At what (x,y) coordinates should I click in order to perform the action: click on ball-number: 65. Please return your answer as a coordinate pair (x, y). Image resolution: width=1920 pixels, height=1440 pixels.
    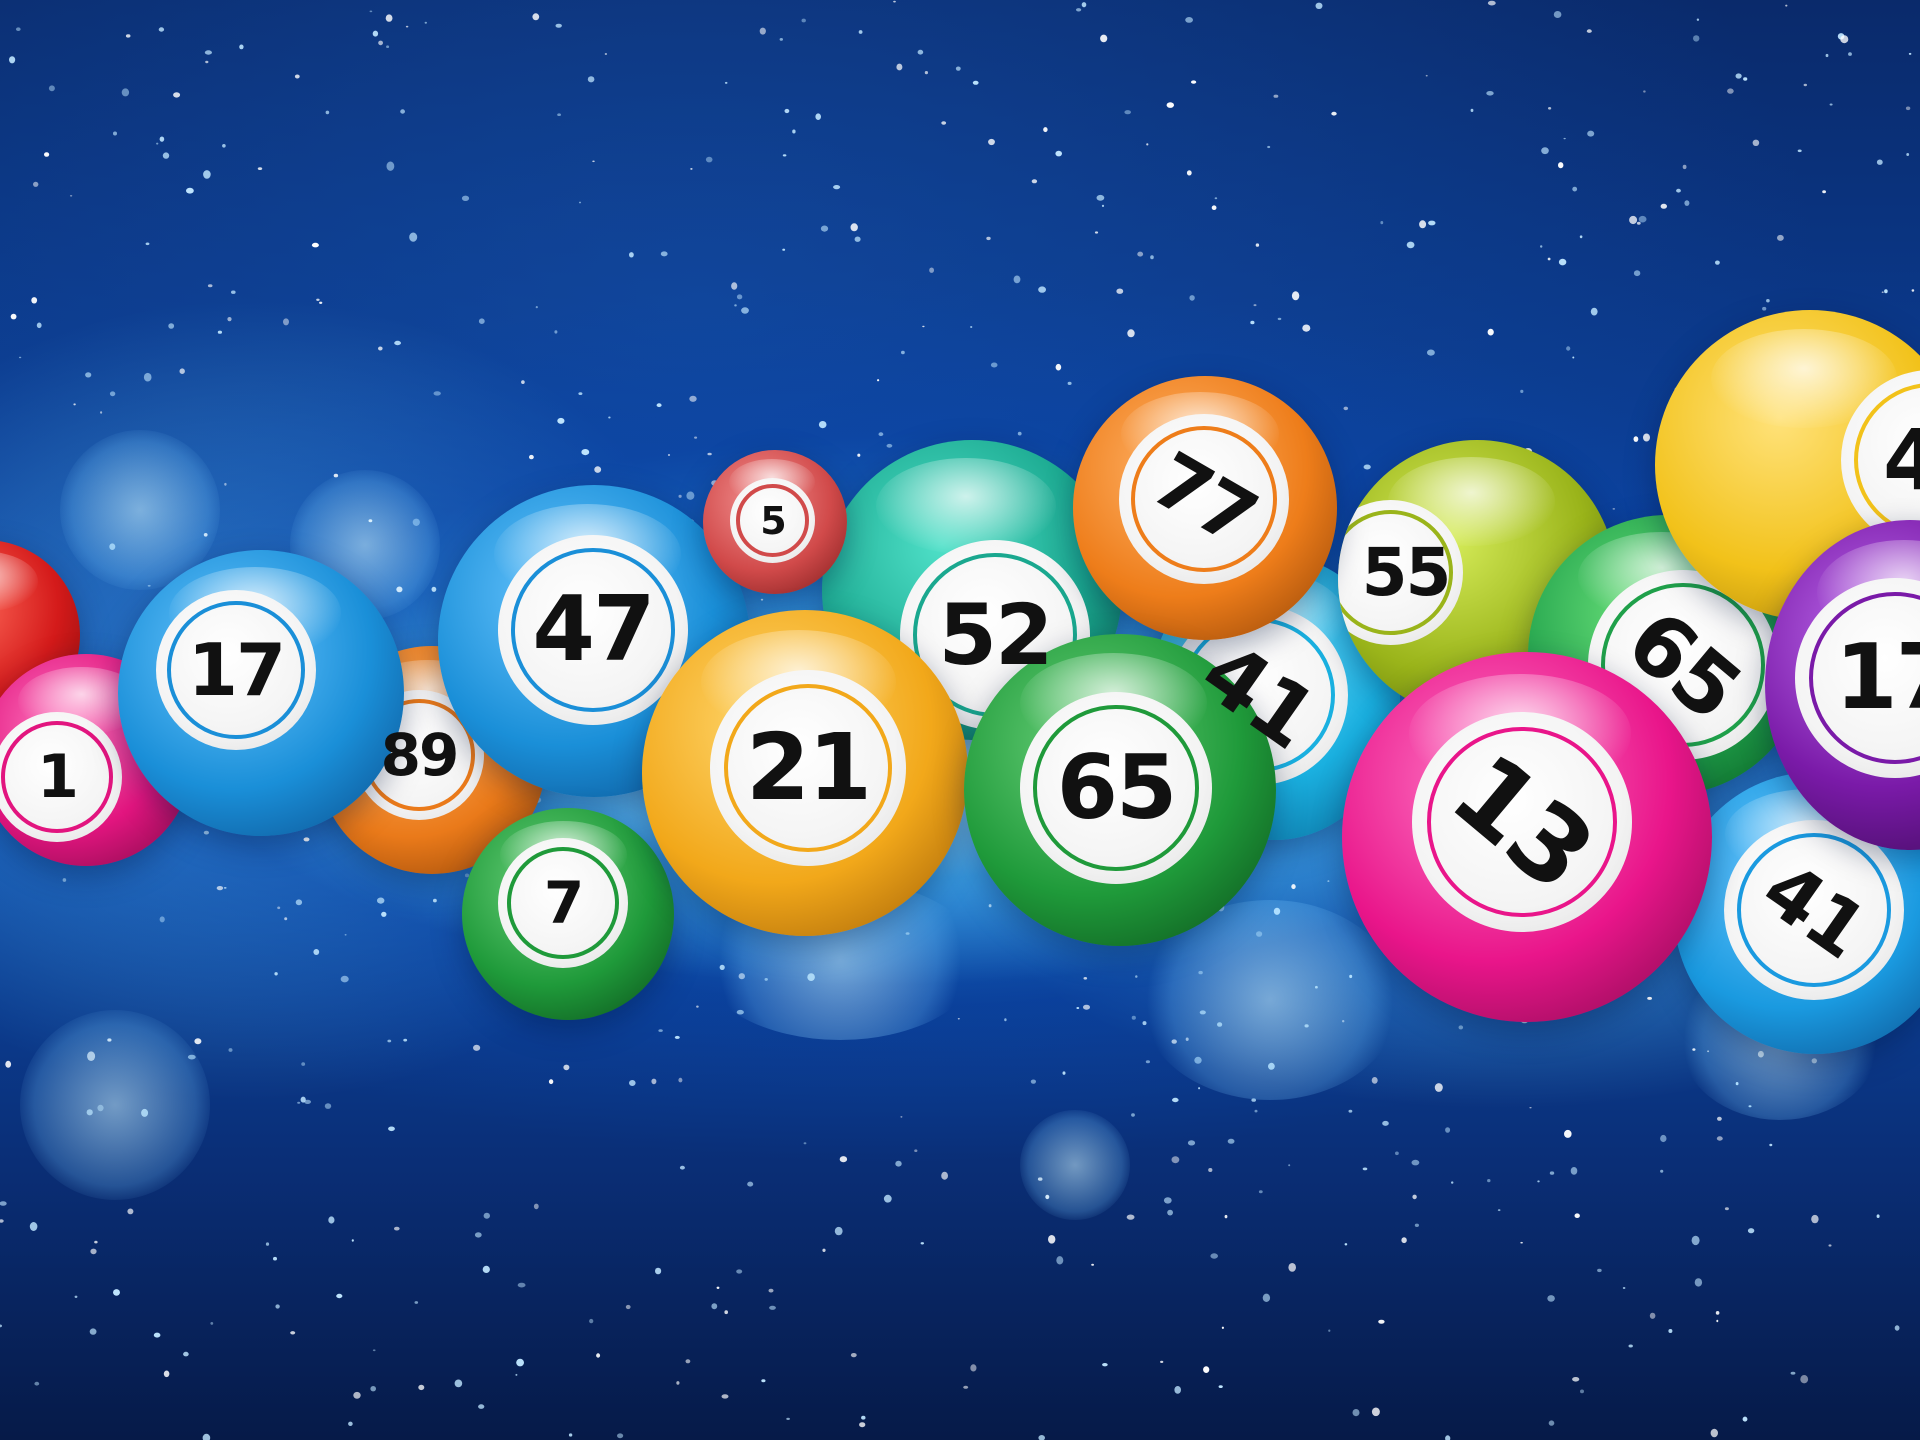
    Looking at the image, I should click on (1116, 787).